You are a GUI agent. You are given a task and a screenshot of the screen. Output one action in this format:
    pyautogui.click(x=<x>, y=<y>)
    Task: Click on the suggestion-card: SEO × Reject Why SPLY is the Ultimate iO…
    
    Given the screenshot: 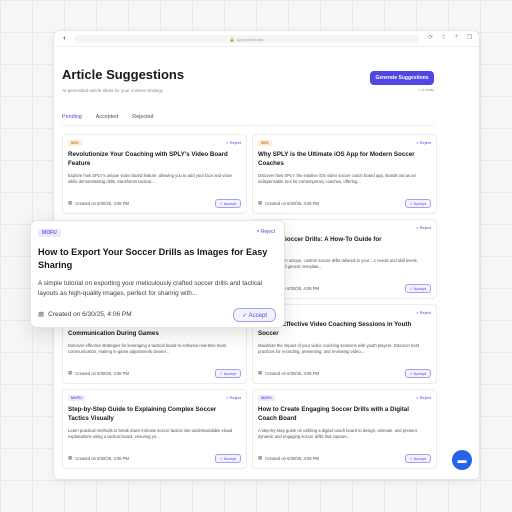 What is the action you would take?
    pyautogui.click(x=344, y=174)
    